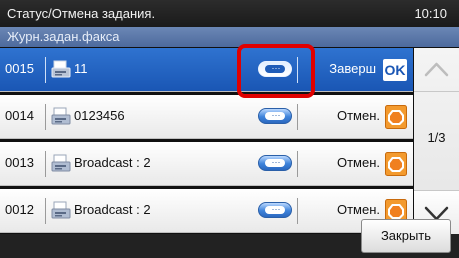 The height and width of the screenshot is (258, 459). I want to click on job-number: 0014, so click(19, 115).